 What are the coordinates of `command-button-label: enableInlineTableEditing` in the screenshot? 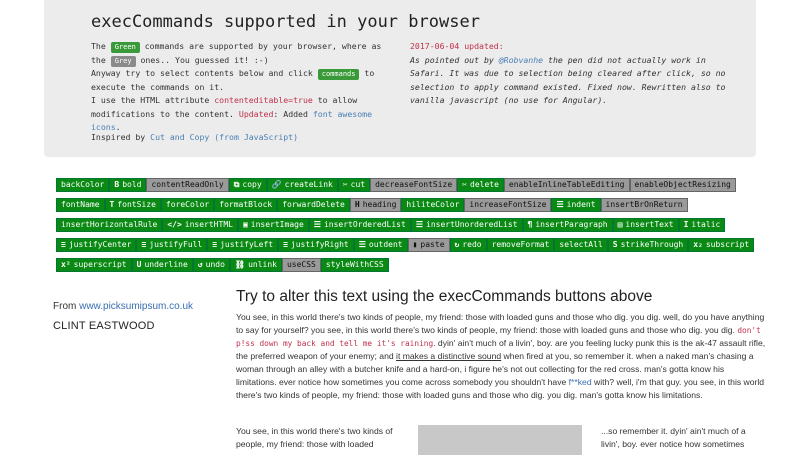 It's located at (566, 184).